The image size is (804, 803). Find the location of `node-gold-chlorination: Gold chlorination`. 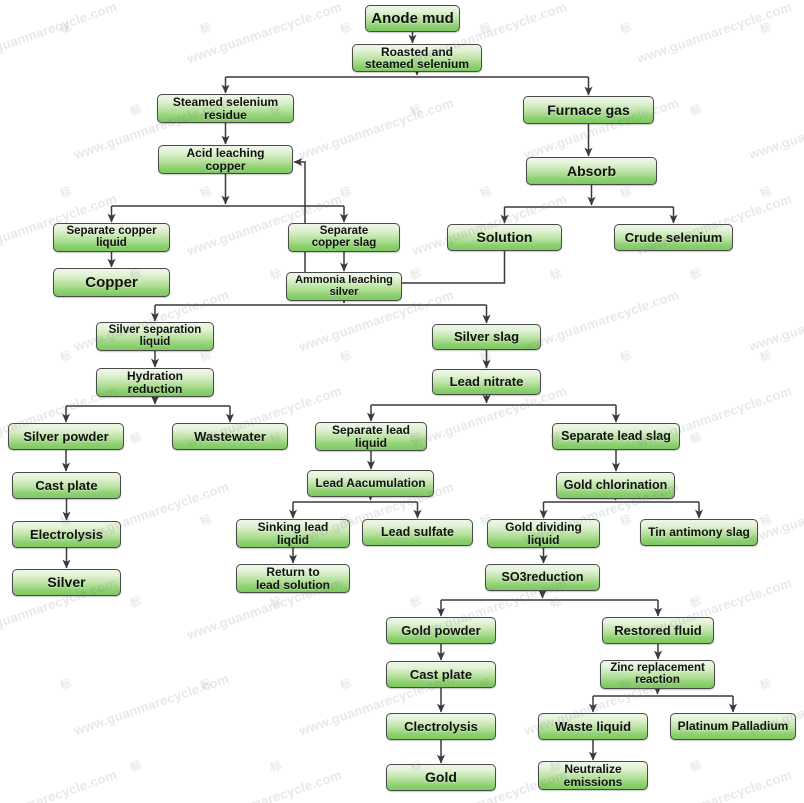

node-gold-chlorination: Gold chlorination is located at coordinates (615, 485).